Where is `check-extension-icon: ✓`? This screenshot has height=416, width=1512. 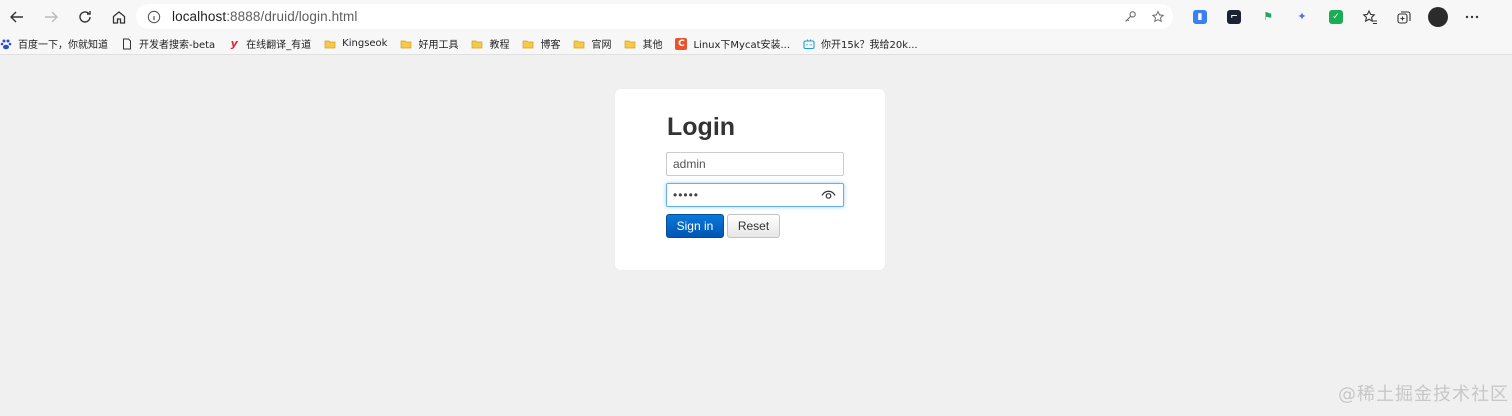 check-extension-icon: ✓ is located at coordinates (1336, 16).